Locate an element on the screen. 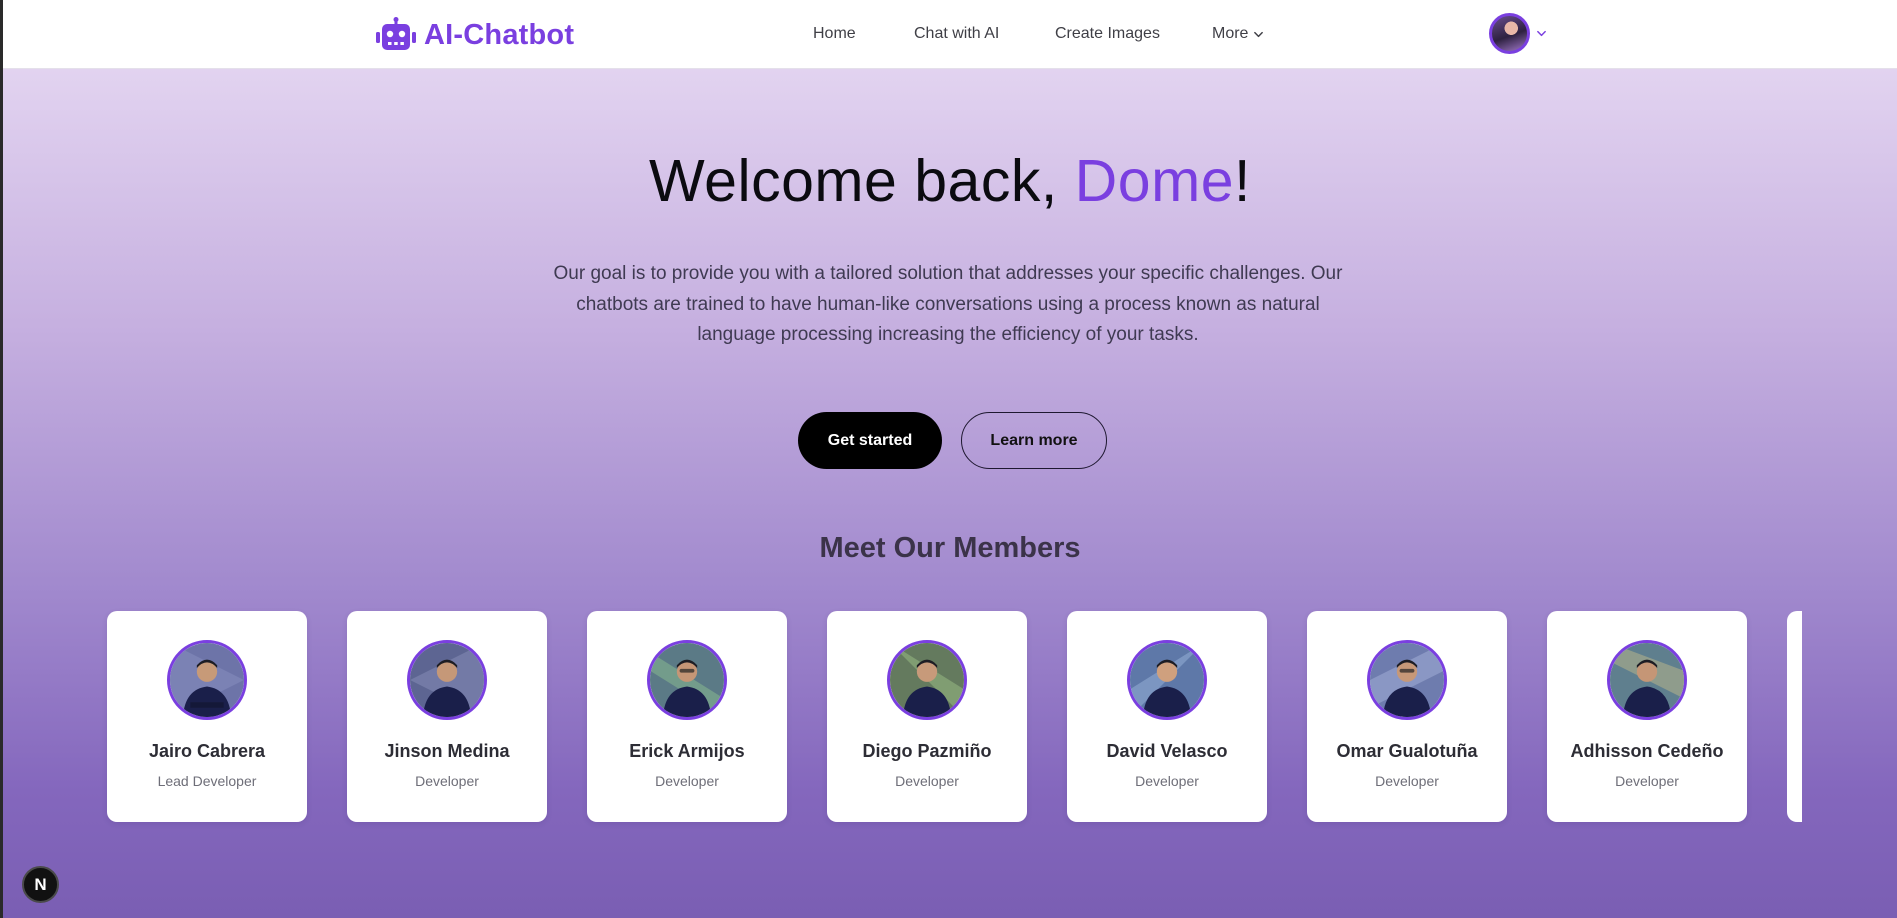 This screenshot has width=1897, height=918. nav-more-dropdown: More is located at coordinates (1238, 34).